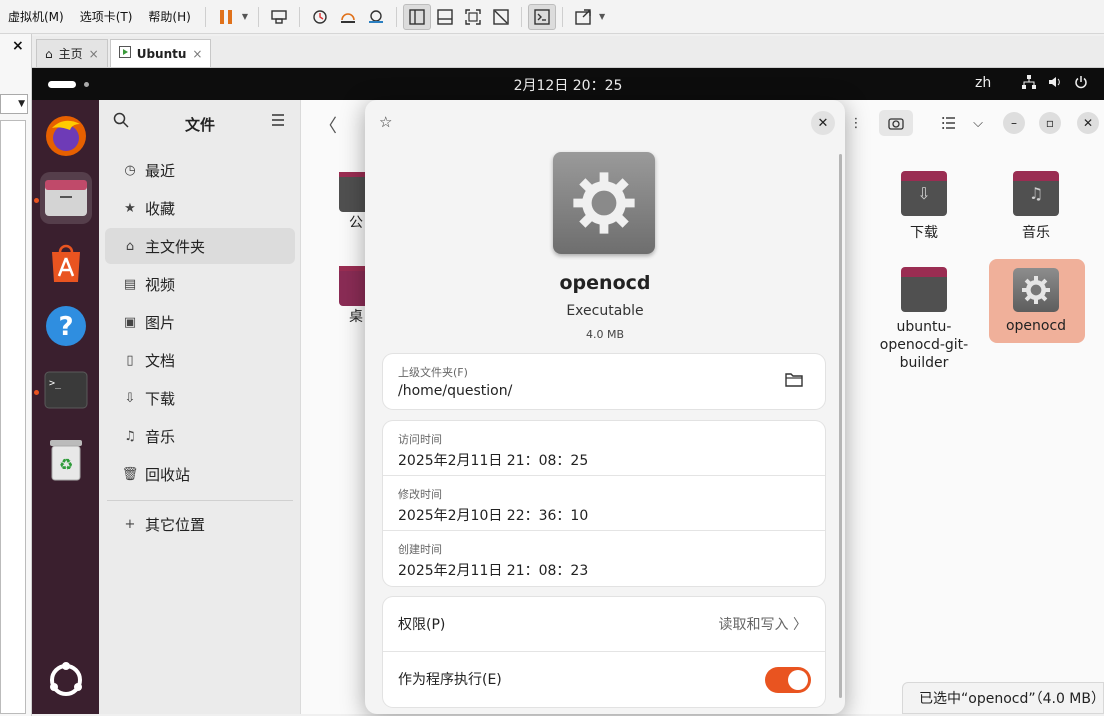 The height and width of the screenshot is (716, 1104). I want to click on firefox-icon, so click(66, 136).